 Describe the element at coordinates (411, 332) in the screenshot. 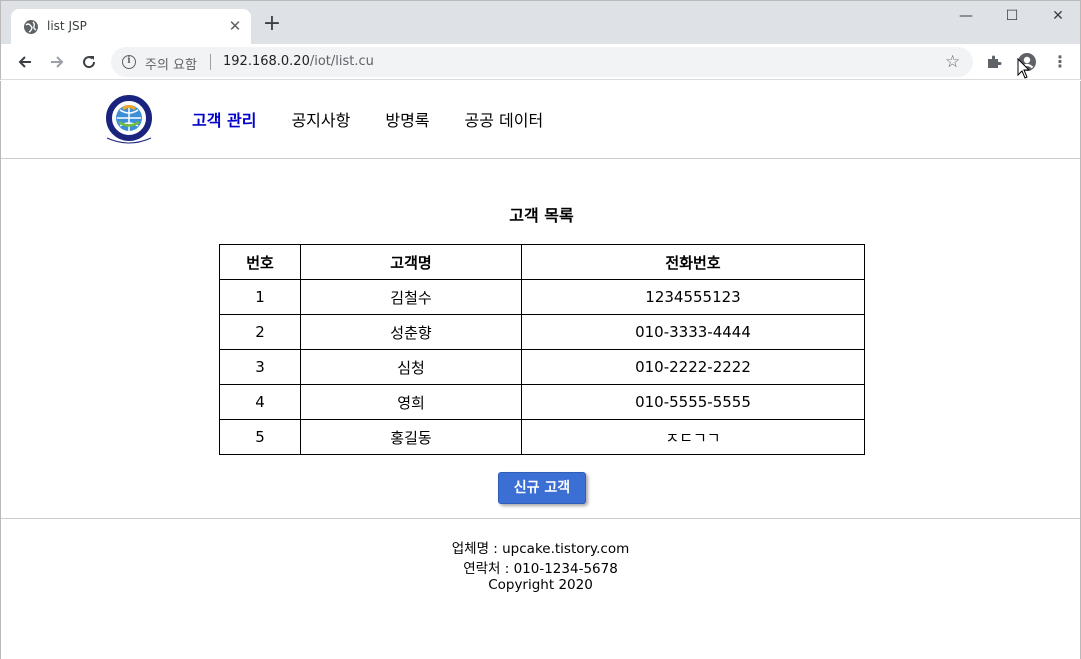

I see `cell-name: 성춘향` at that location.